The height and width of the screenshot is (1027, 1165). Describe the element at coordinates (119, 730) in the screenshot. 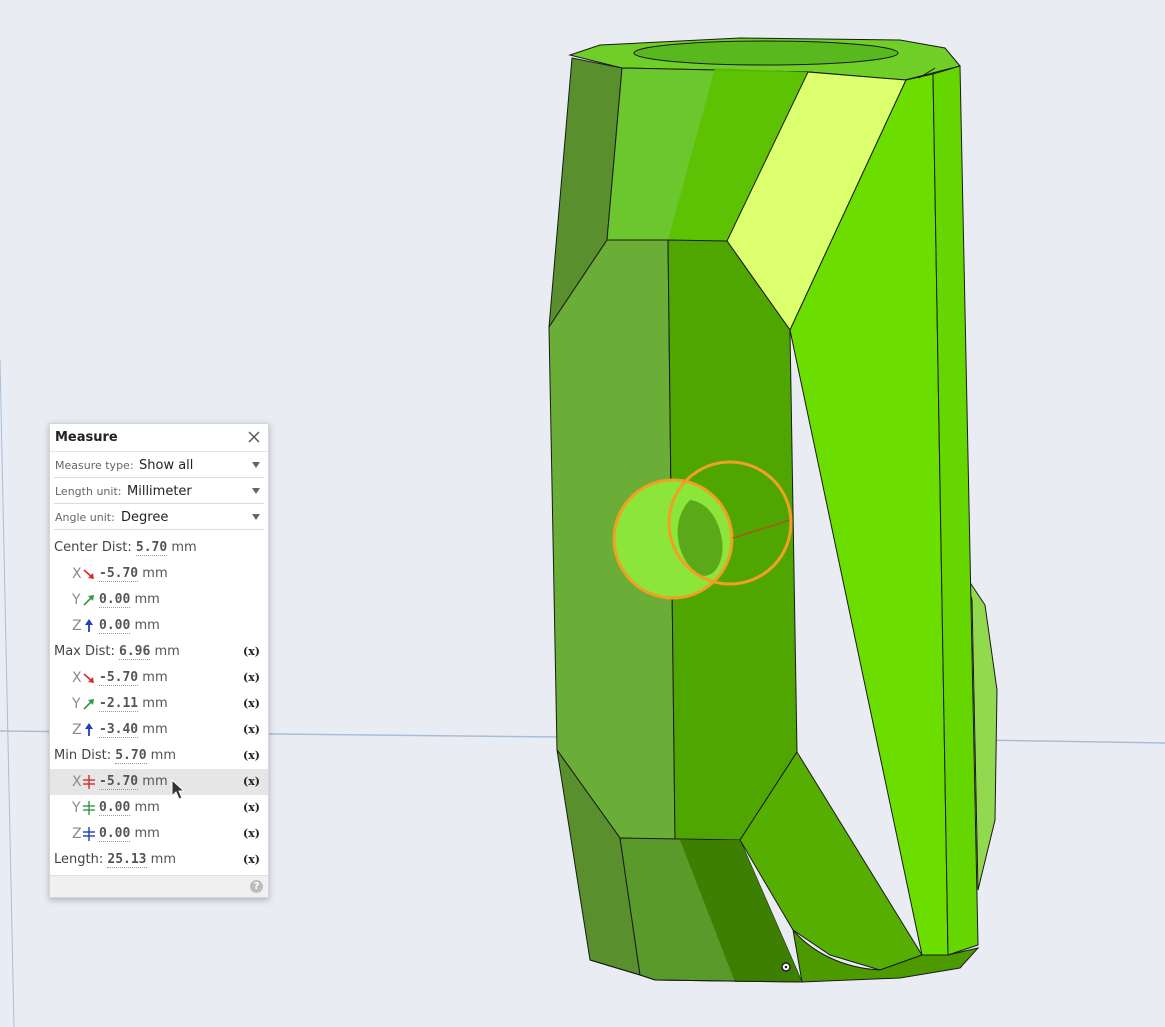

I see `max-z-value: -3.40` at that location.